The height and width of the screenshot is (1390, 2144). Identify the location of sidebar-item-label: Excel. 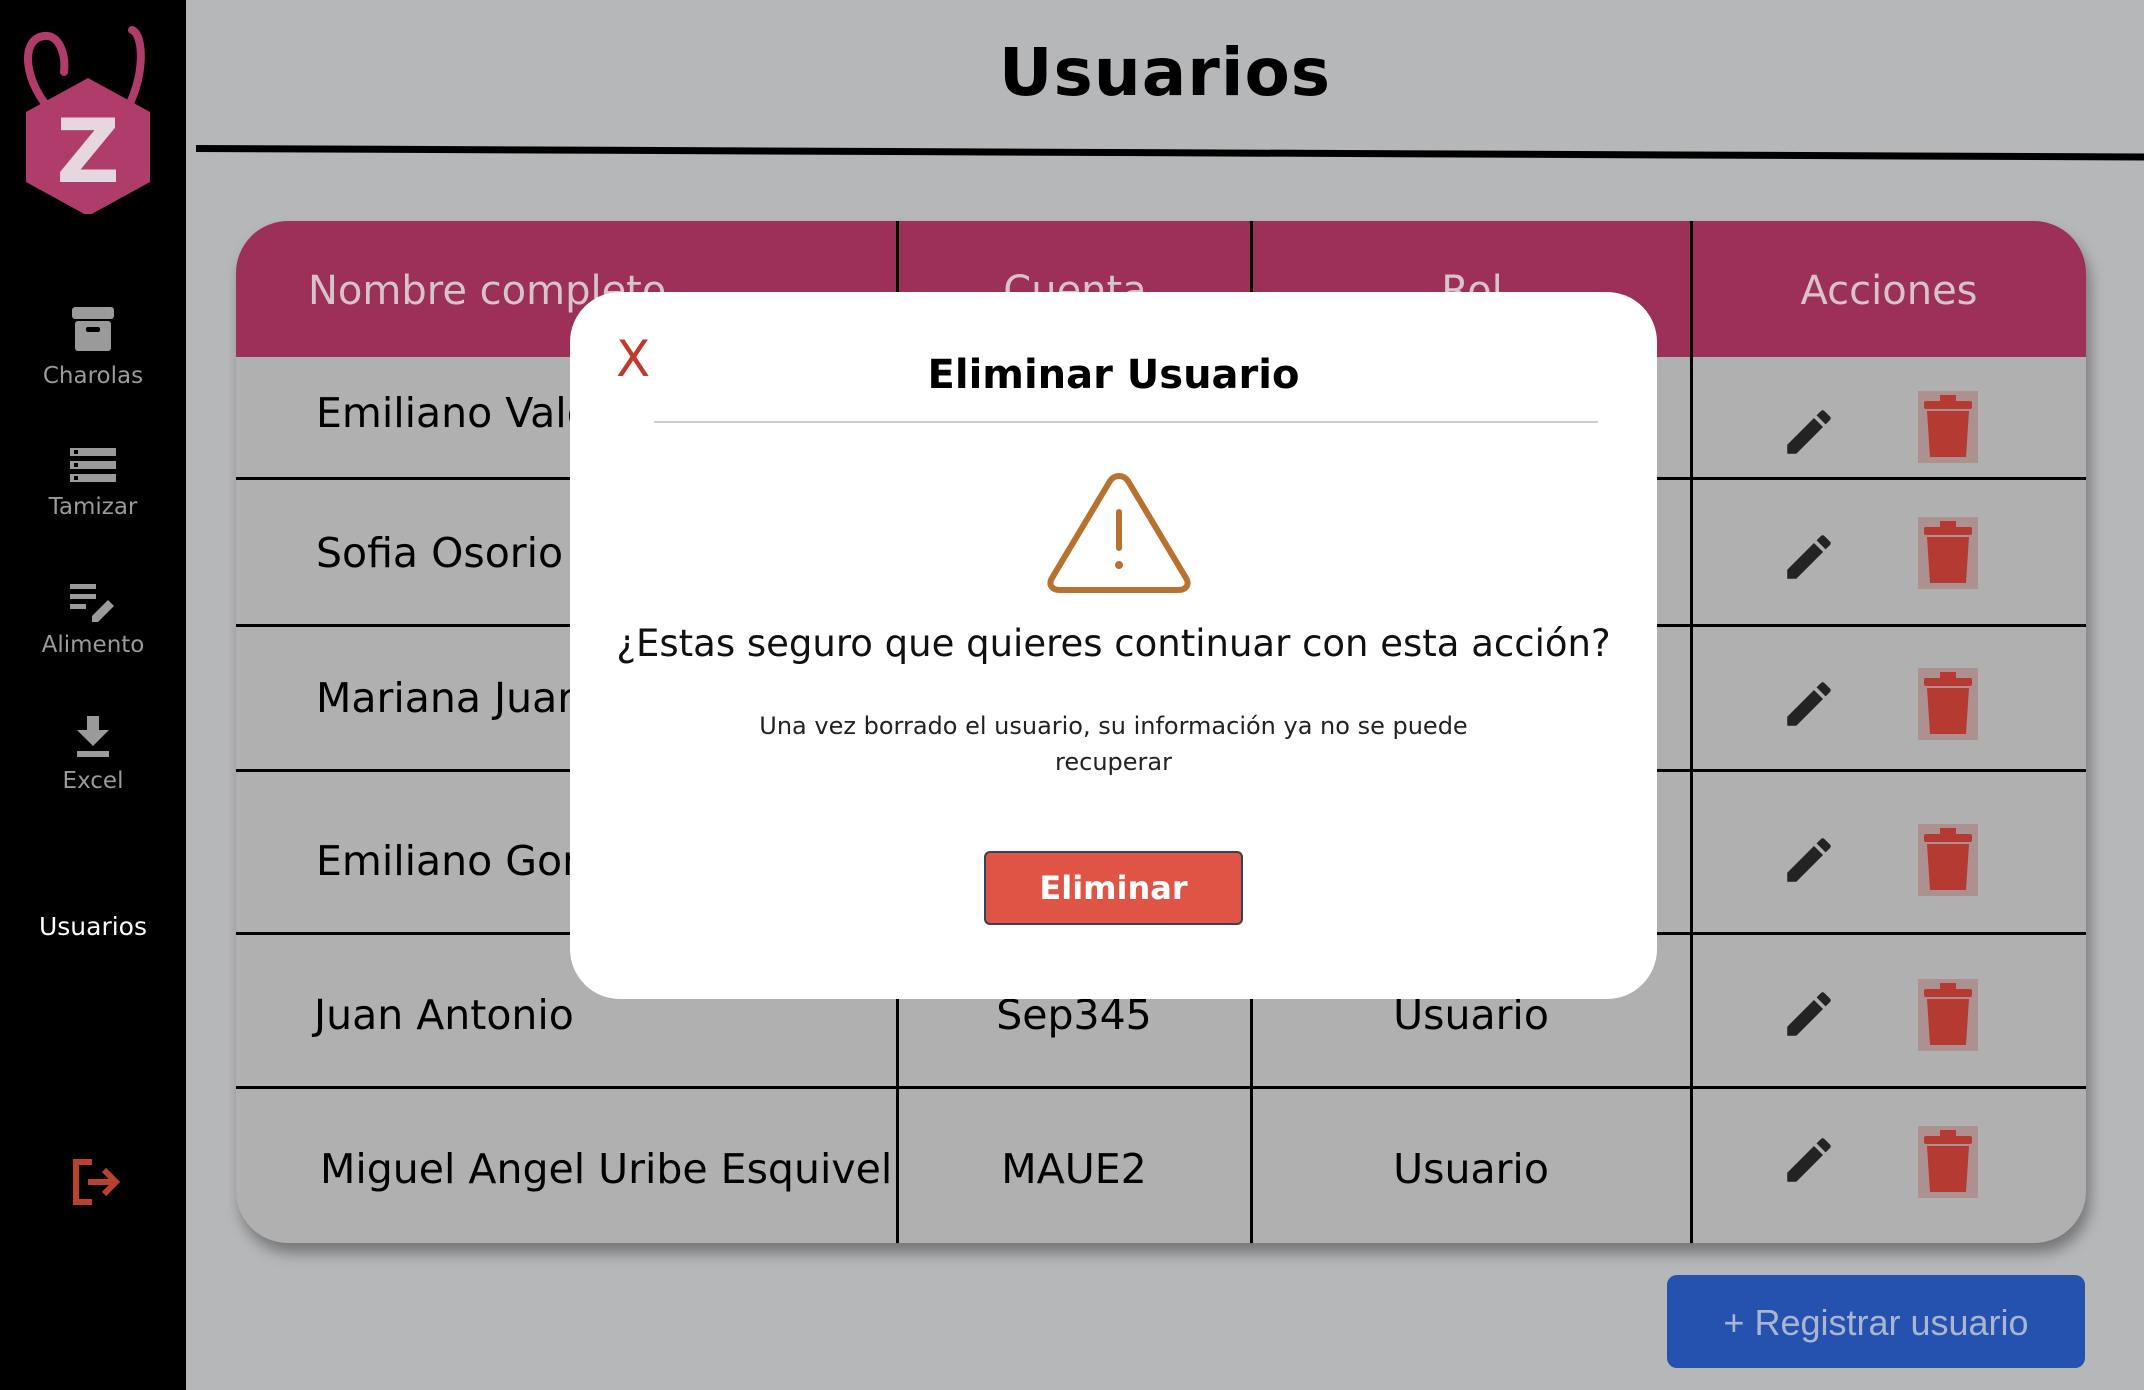
(93, 781).